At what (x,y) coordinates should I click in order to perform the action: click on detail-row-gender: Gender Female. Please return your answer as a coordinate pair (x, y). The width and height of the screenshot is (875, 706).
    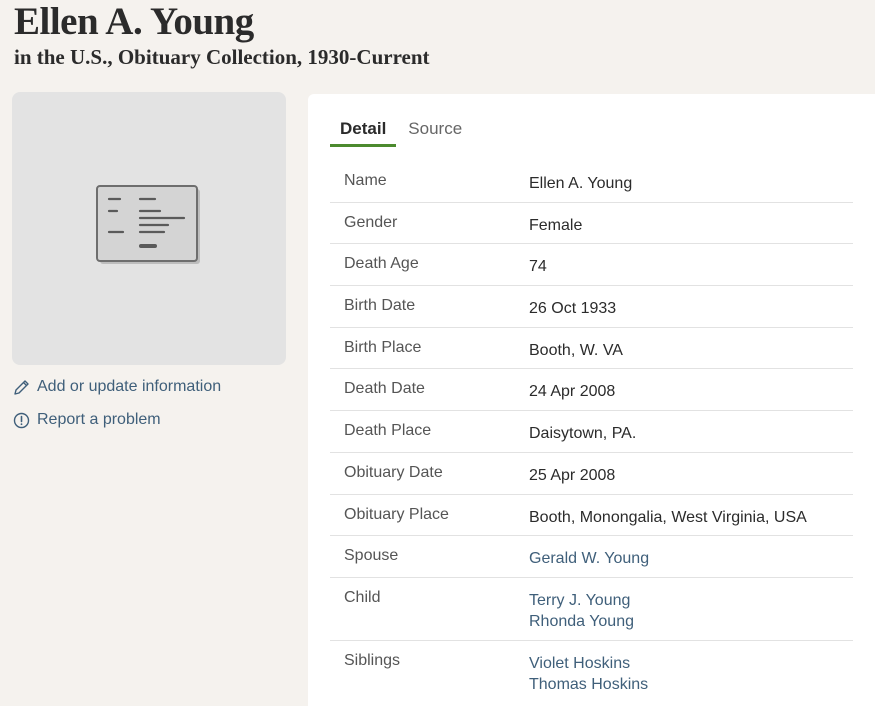
    Looking at the image, I should click on (591, 224).